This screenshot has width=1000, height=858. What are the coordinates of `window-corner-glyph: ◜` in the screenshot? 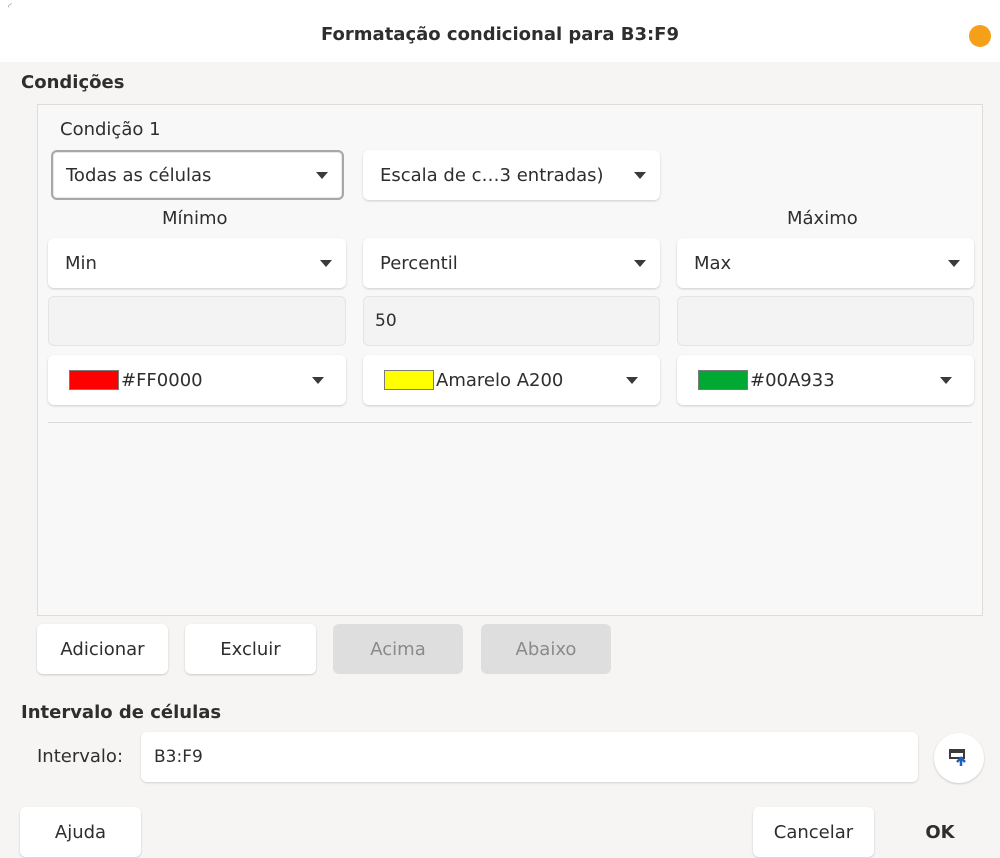 It's located at (10, 7).